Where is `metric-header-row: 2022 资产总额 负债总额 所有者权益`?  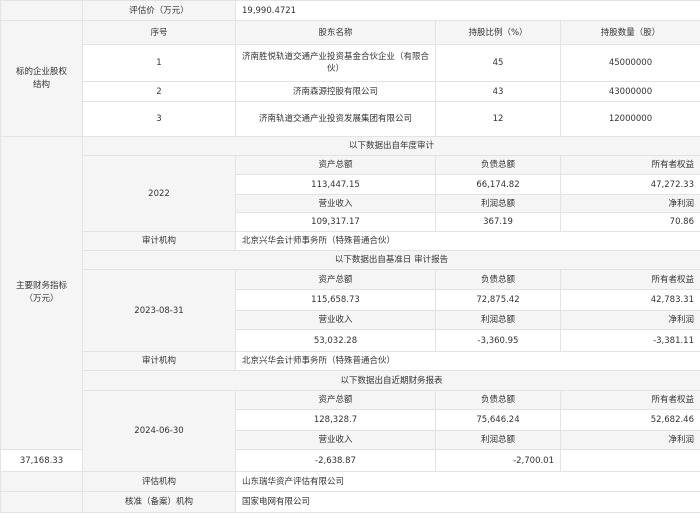 metric-header-row: 2022 资产总额 负债总额 所有者权益 is located at coordinates (350, 193).